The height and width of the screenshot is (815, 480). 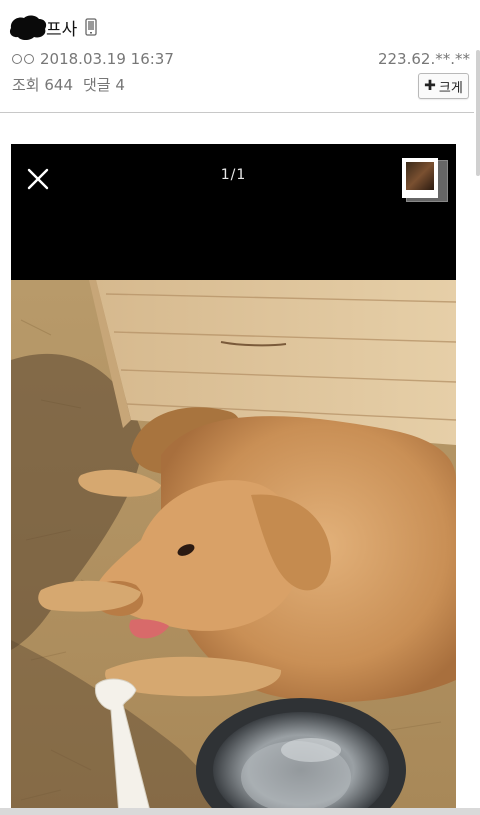 What do you see at coordinates (237, 112) in the screenshot?
I see `header-divider` at bounding box center [237, 112].